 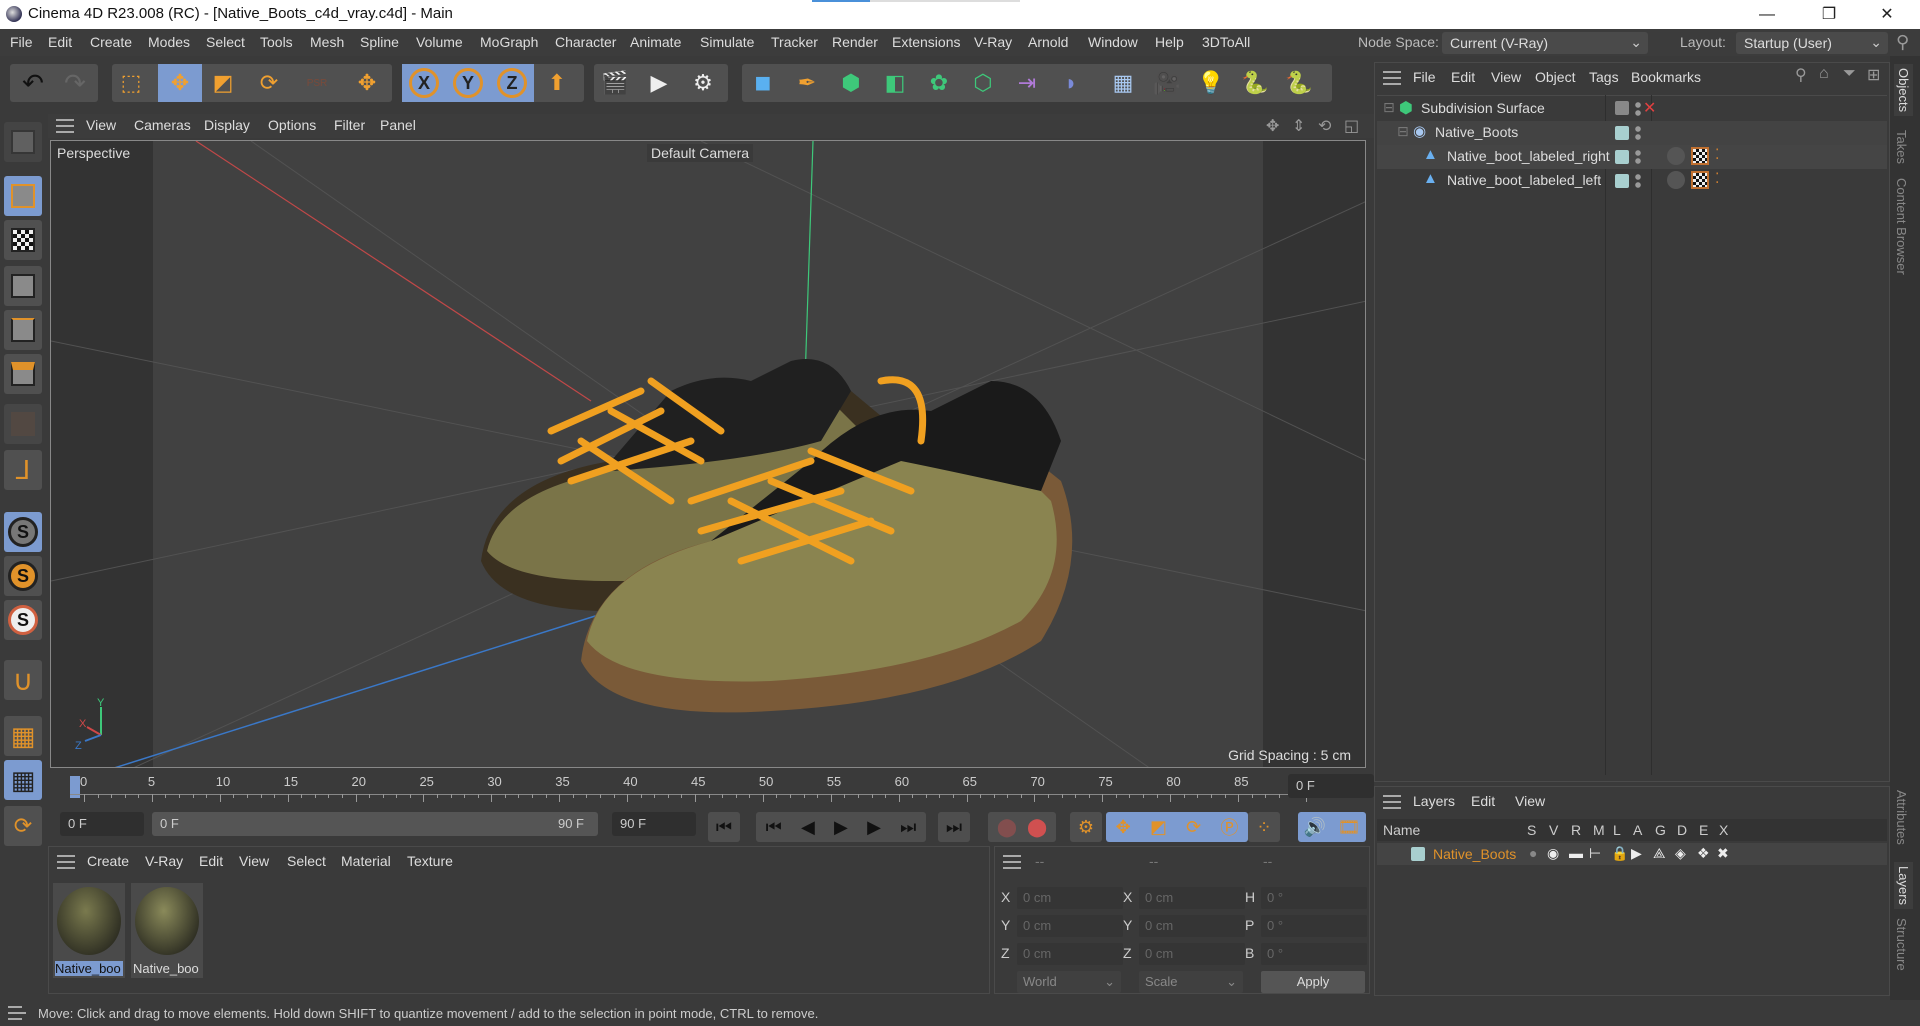 I want to click on eye-icon: ◉, so click(x=1553, y=853).